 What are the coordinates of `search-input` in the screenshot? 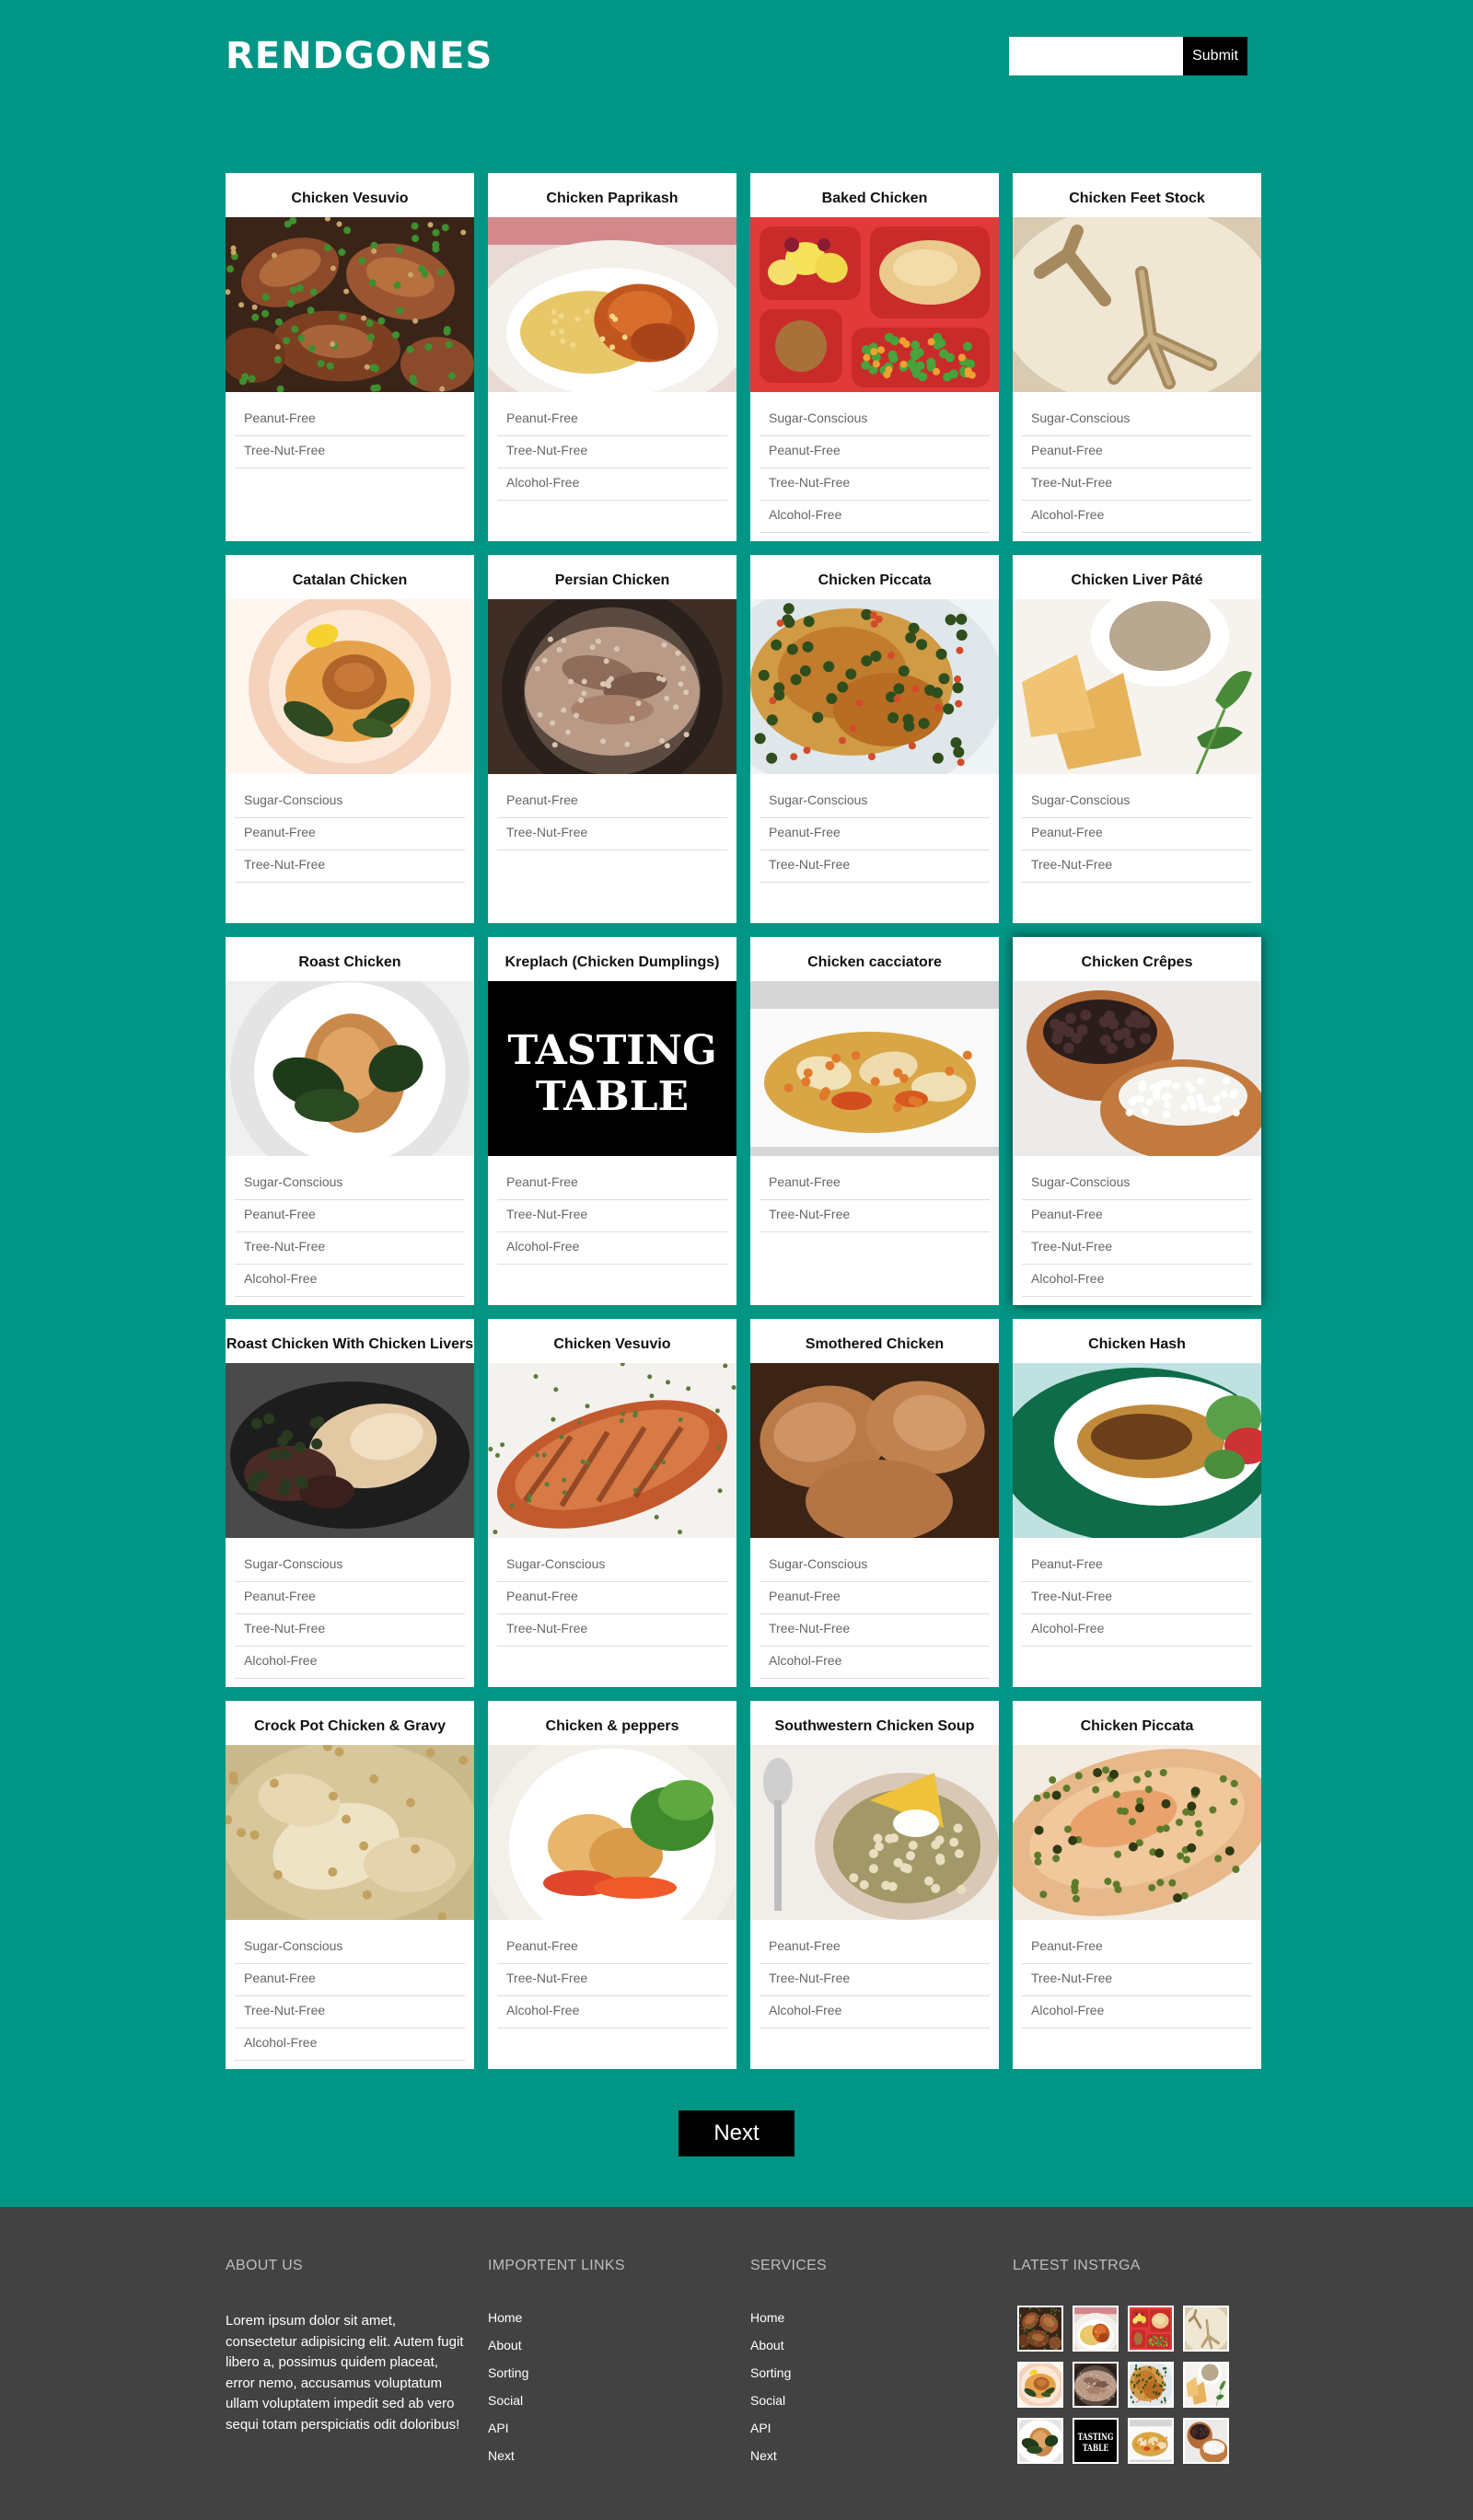 It's located at (1096, 56).